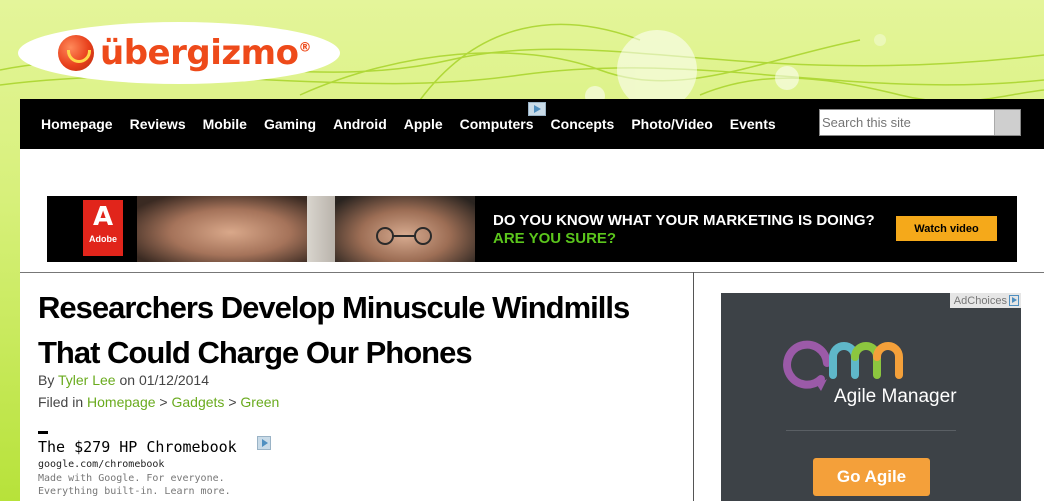 The image size is (1044, 501). I want to click on ad-separator, so click(871, 430).